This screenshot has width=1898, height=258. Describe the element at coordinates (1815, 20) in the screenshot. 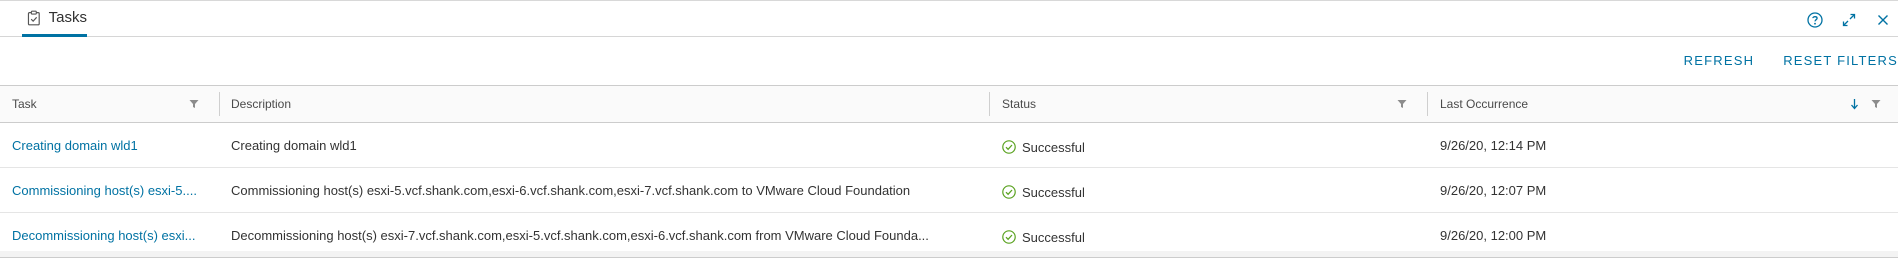

I see `help-icon` at that location.